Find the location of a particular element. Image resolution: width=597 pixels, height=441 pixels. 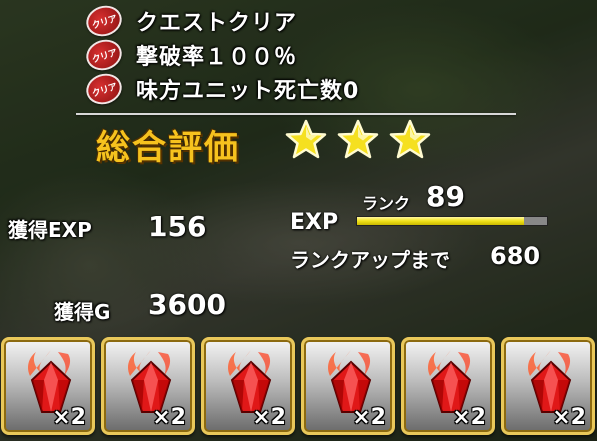

quest-objectives: クリア クエストクリア クリア 撃破率１００％ クリア 味方ユニット死亡数0 is located at coordinates (221, 55).